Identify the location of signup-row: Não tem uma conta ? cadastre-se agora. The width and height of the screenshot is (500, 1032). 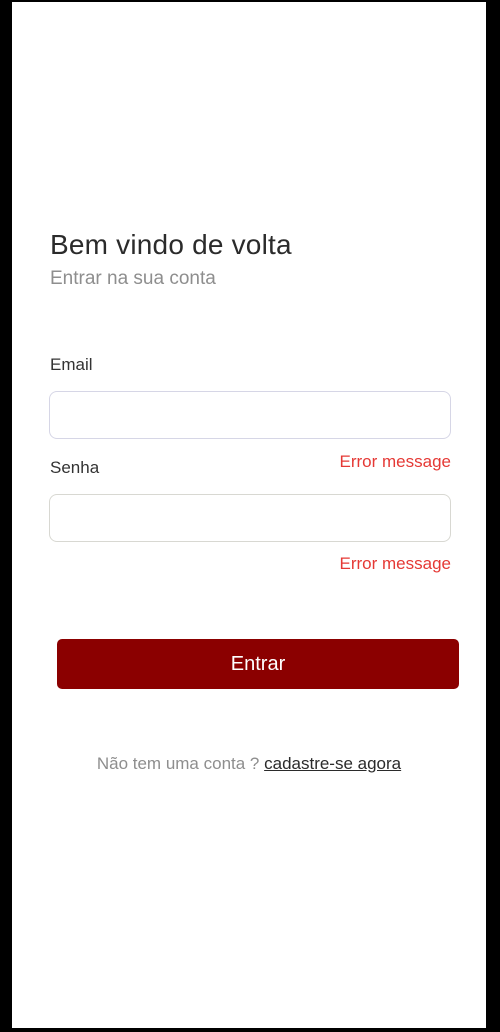
(249, 764).